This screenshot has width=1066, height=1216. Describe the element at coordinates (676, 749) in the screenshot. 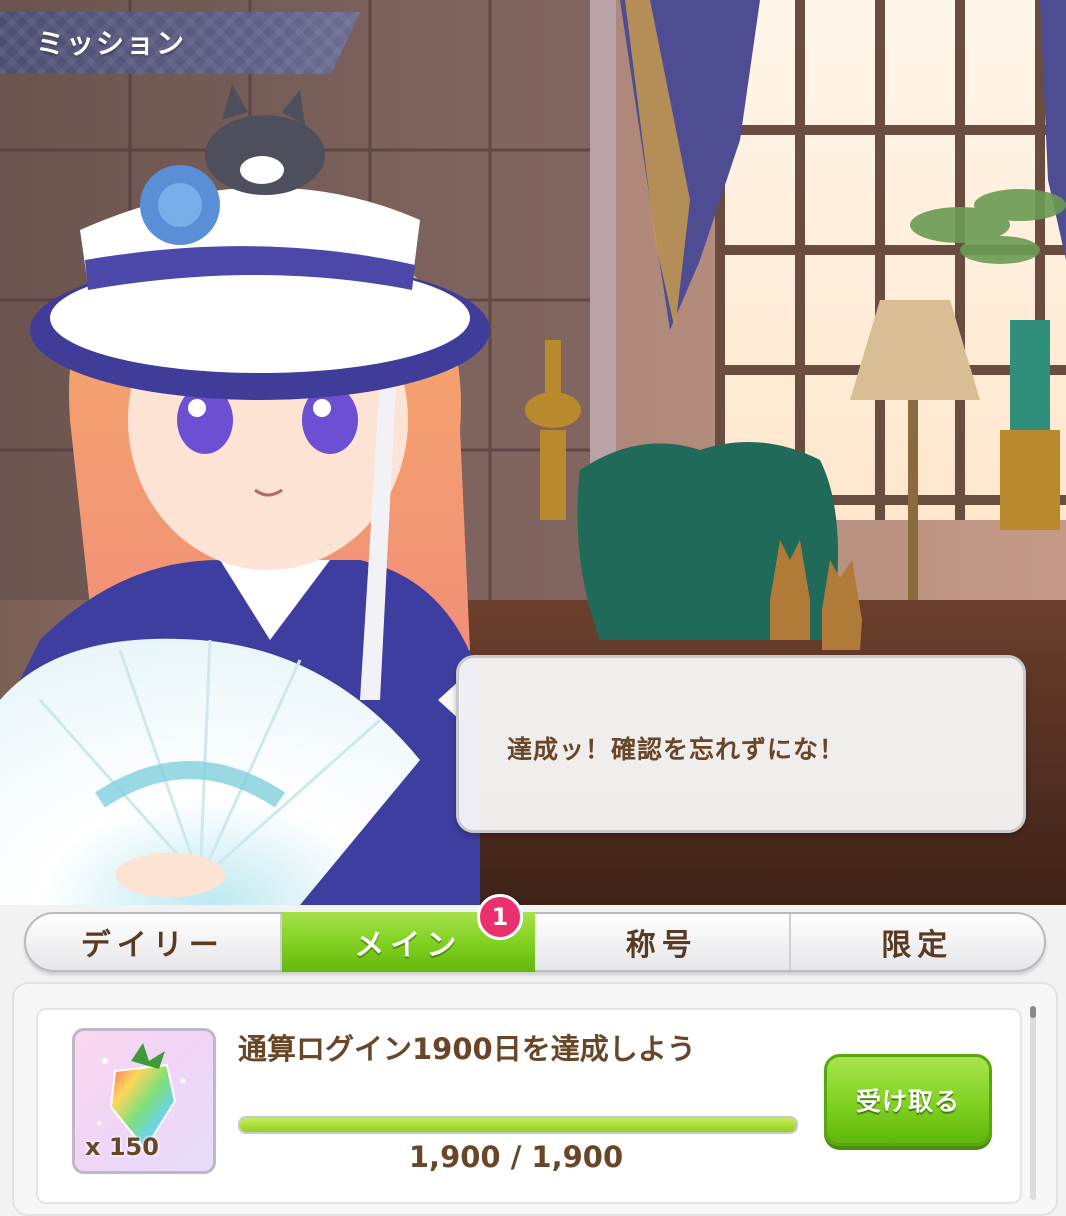

I see `dialogue-text: 達成ッ！確認を忘れずにな！` at that location.